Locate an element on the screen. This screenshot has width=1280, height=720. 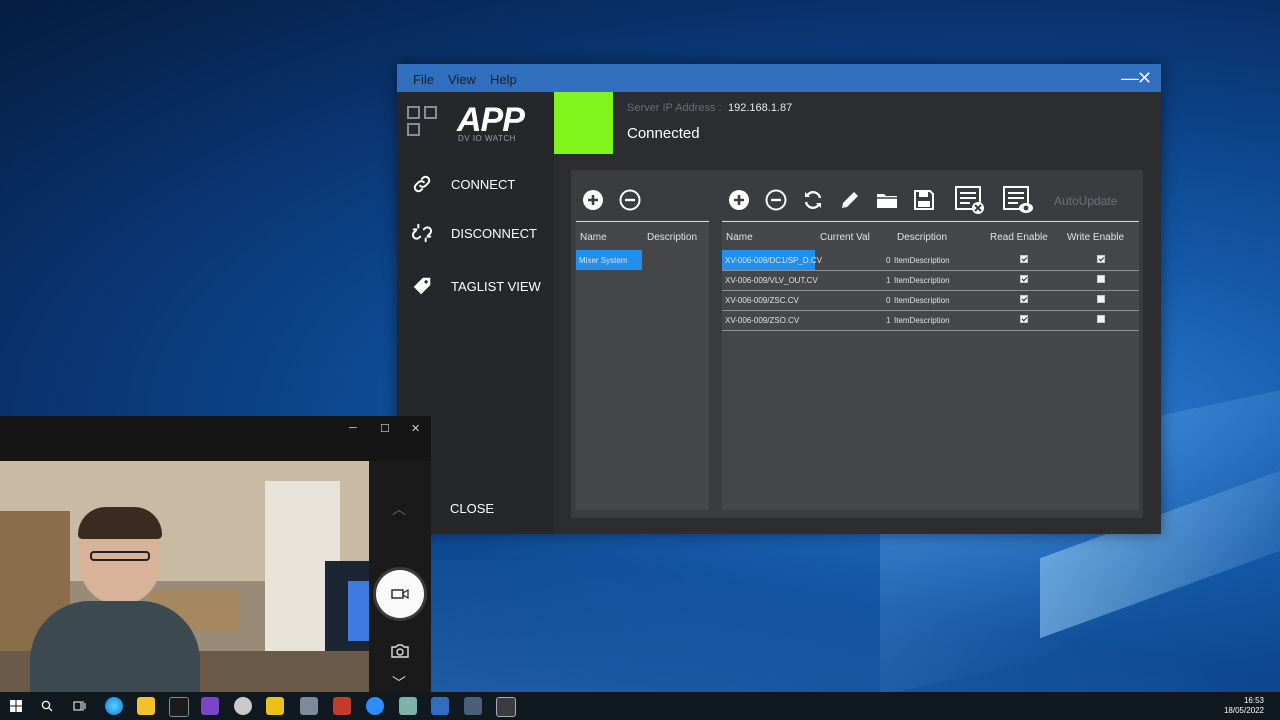
camera-close-button: ✕ is located at coordinates (415, 428).